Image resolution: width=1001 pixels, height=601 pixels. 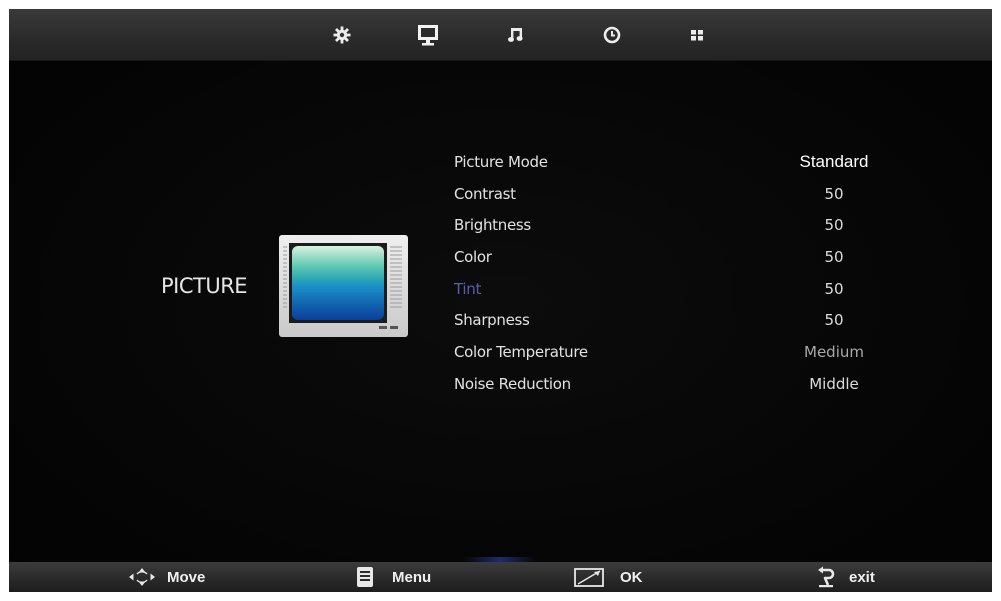 I want to click on tab-lock, so click(x=697, y=35).